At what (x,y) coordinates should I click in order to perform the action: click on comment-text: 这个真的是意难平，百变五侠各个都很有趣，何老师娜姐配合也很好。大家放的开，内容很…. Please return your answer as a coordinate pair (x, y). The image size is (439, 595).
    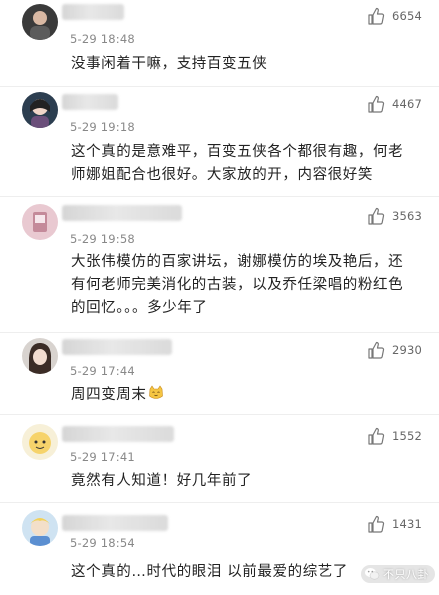
    Looking at the image, I should click on (237, 163).